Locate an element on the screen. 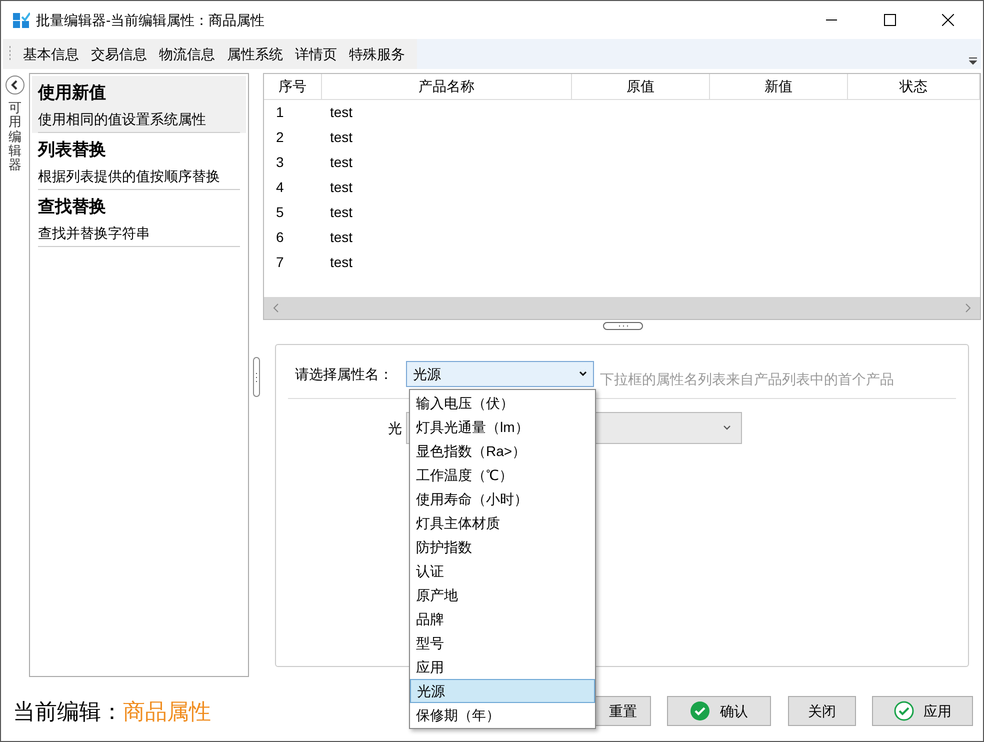 This screenshot has height=742, width=984. hint-text: 下拉框的属性名列表来自产品列表中的首个产品 is located at coordinates (747, 379).